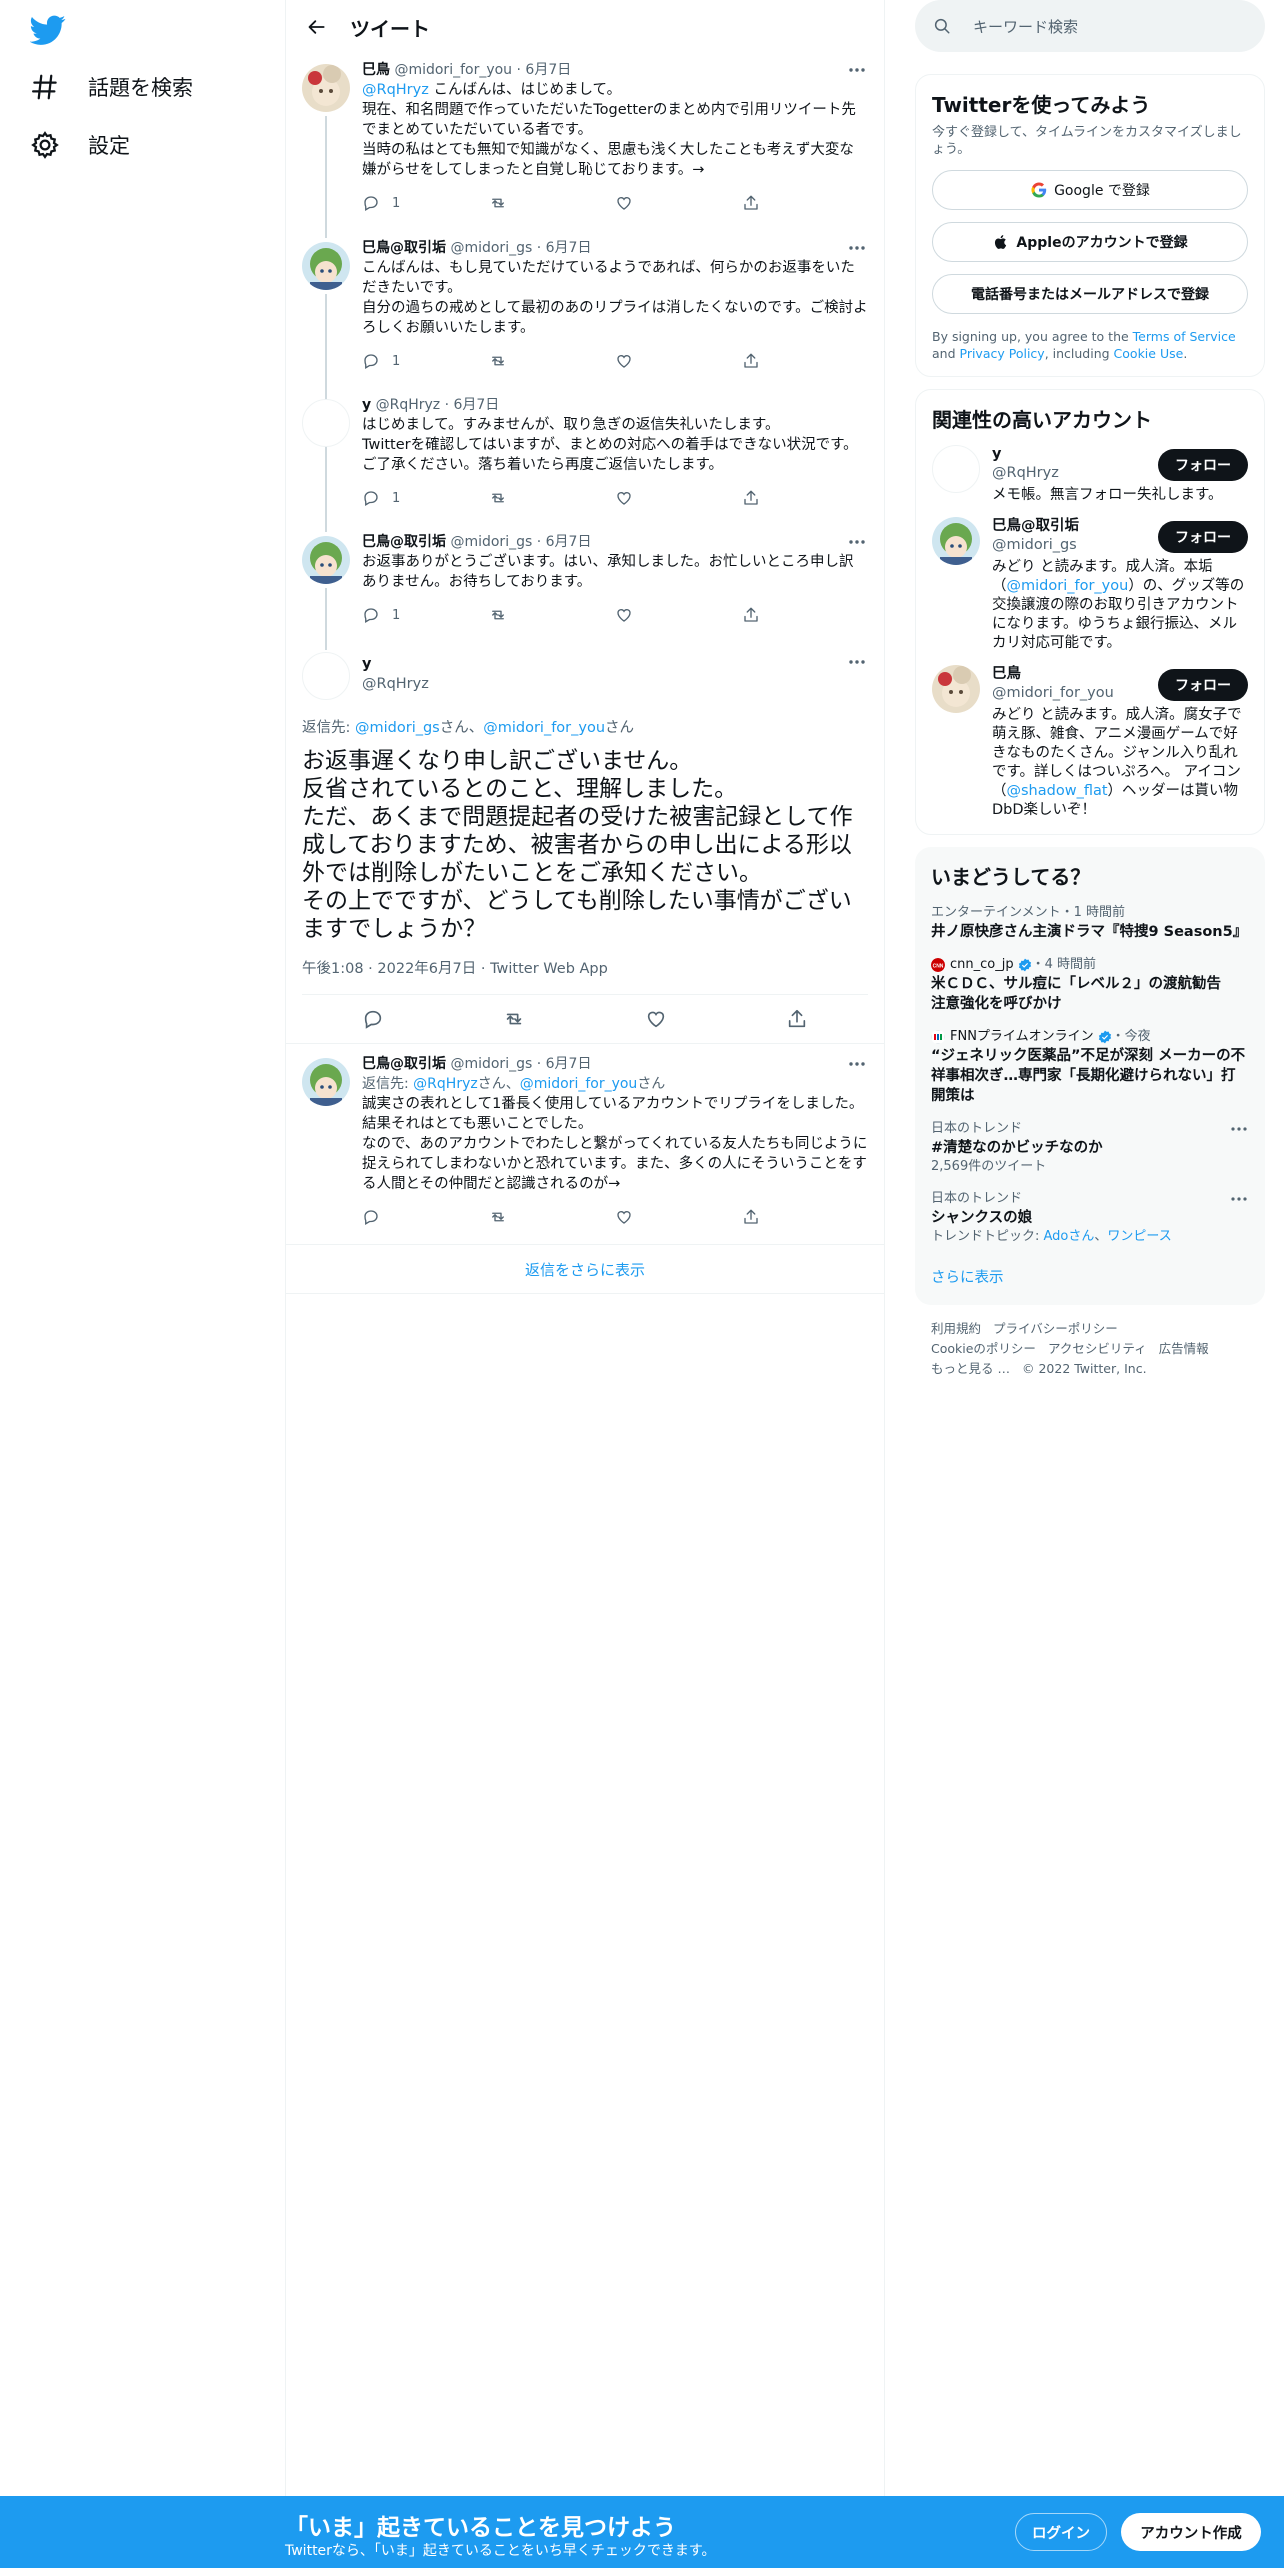 Image resolution: width=1284 pixels, height=2568 pixels. Describe the element at coordinates (1090, 1148) in the screenshot. I see `trend-item: 日本のトレンド #清楚なのかビッチなのか 2,569件のツイート` at that location.